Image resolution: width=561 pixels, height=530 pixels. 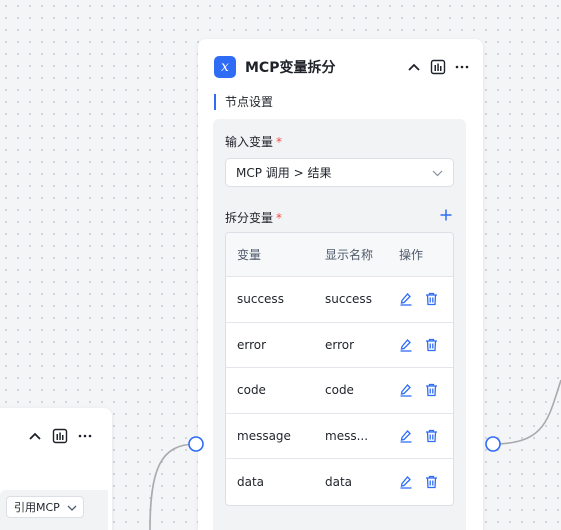 What do you see at coordinates (251, 390) in the screenshot?
I see `variable-cell: code` at bounding box center [251, 390].